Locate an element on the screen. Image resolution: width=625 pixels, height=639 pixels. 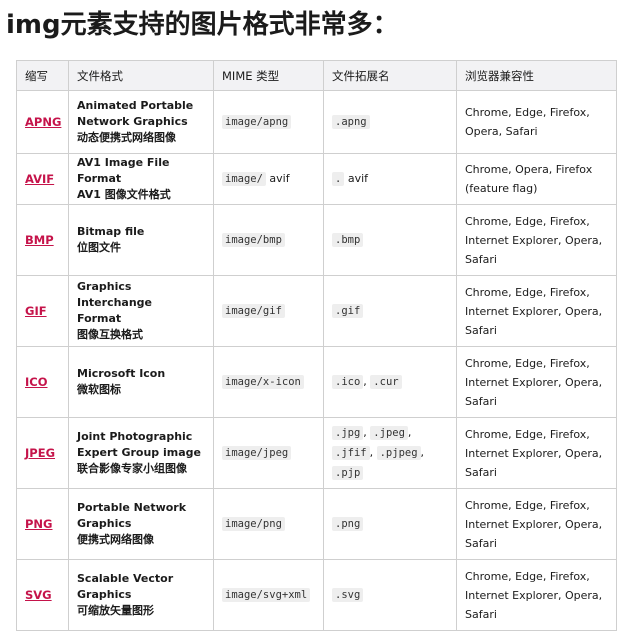
extension-code: .bmp is located at coordinates (348, 240).